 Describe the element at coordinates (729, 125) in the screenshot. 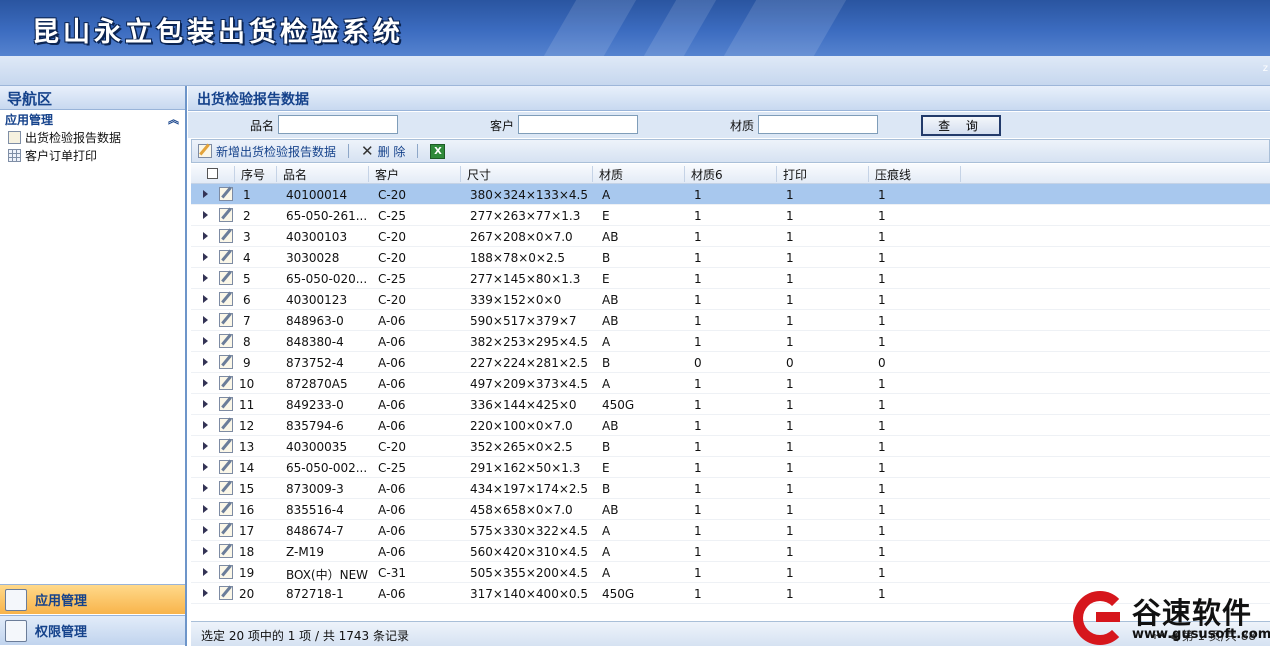

I see `search-bar: 品名 客户 材质 查 询` at that location.